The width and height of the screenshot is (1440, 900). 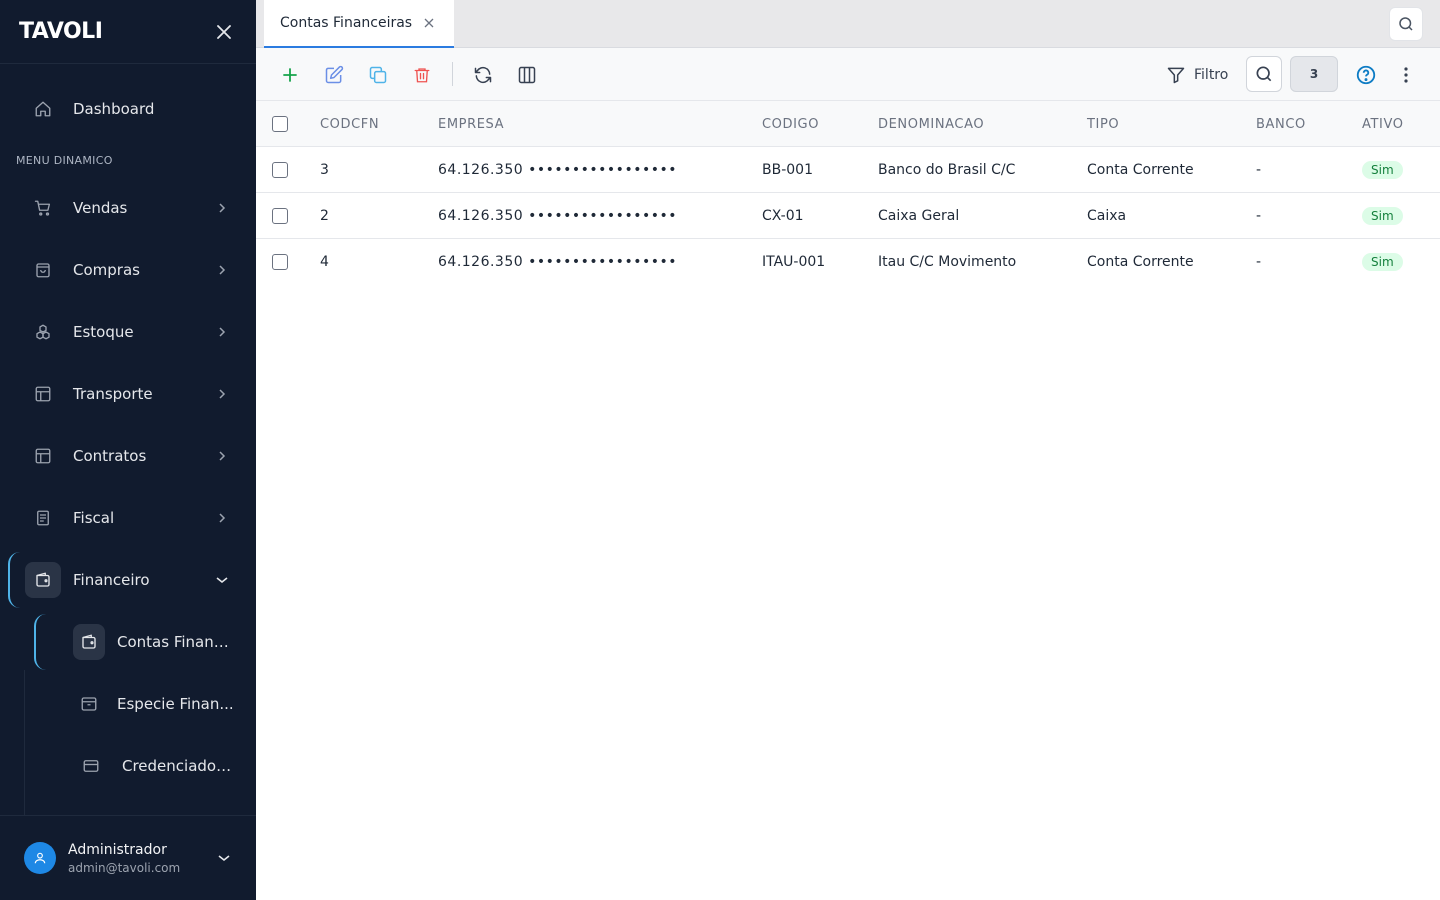 What do you see at coordinates (1197, 75) in the screenshot?
I see `filter-button: Filtro` at bounding box center [1197, 75].